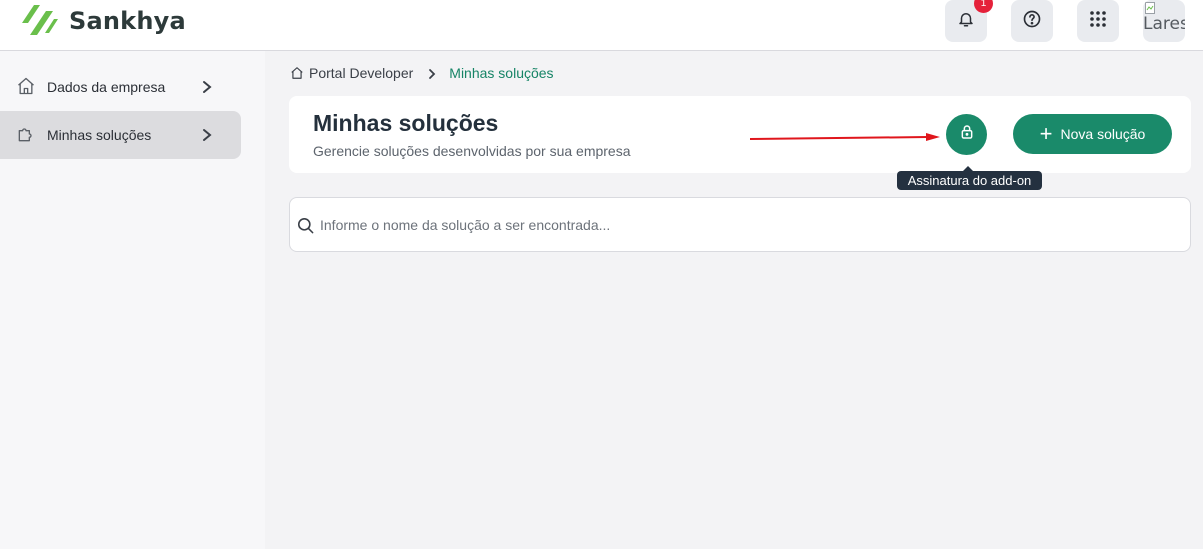  What do you see at coordinates (1164, 24) in the screenshot?
I see `avatar-alt-text: Lares` at bounding box center [1164, 24].